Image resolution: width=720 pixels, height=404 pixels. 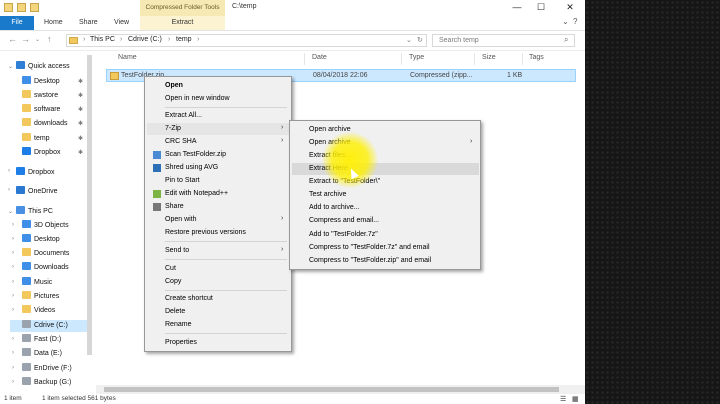 What do you see at coordinates (53, 23) in the screenshot?
I see `tab-home: Home` at bounding box center [53, 23].